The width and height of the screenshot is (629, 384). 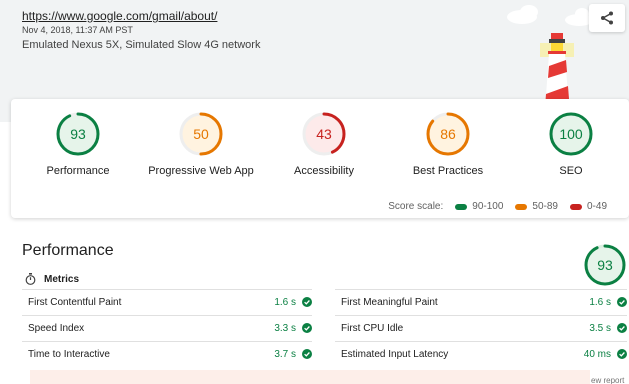 I want to click on gauge-ring: 93, so click(x=78, y=134).